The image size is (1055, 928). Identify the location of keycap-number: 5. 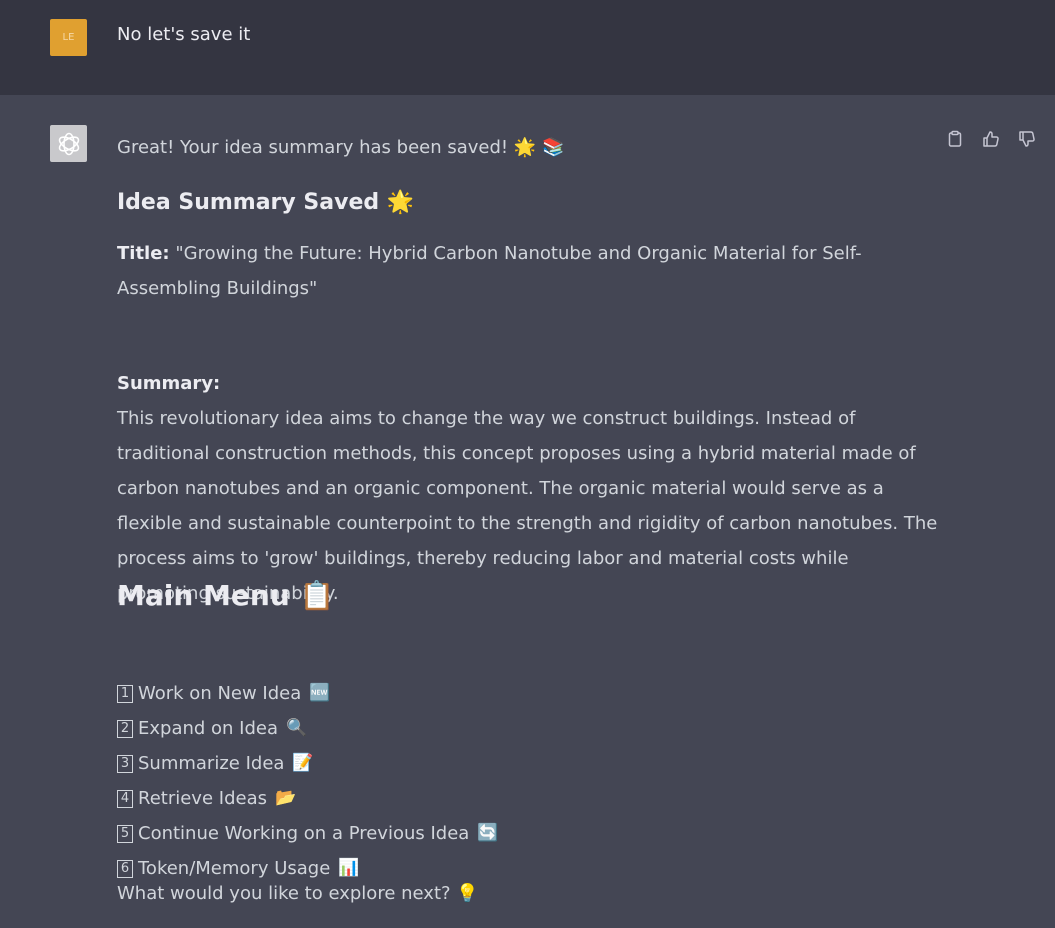
(125, 833).